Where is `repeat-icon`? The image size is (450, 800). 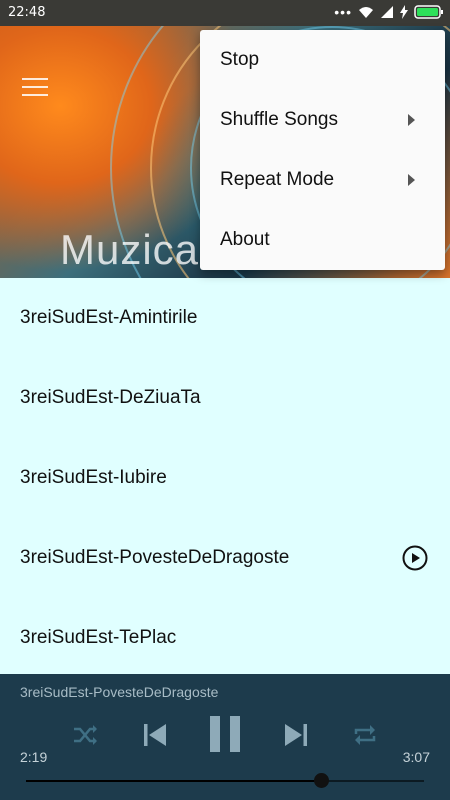 repeat-icon is located at coordinates (365, 735).